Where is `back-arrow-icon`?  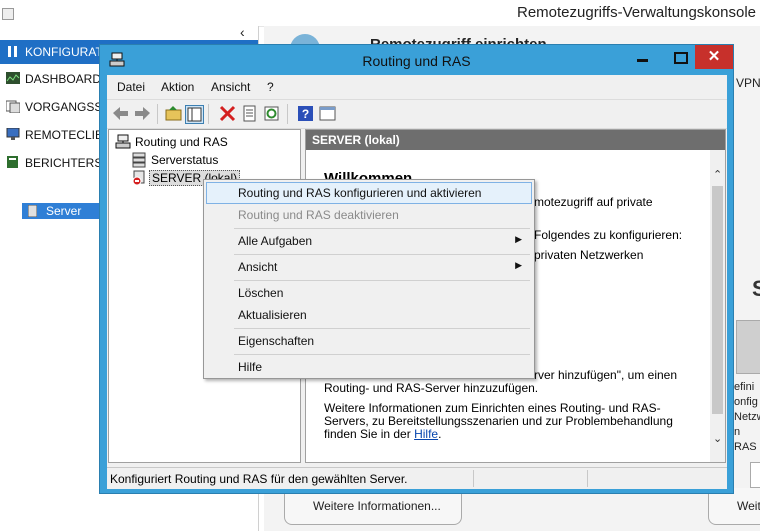
back-arrow-icon is located at coordinates (120, 113).